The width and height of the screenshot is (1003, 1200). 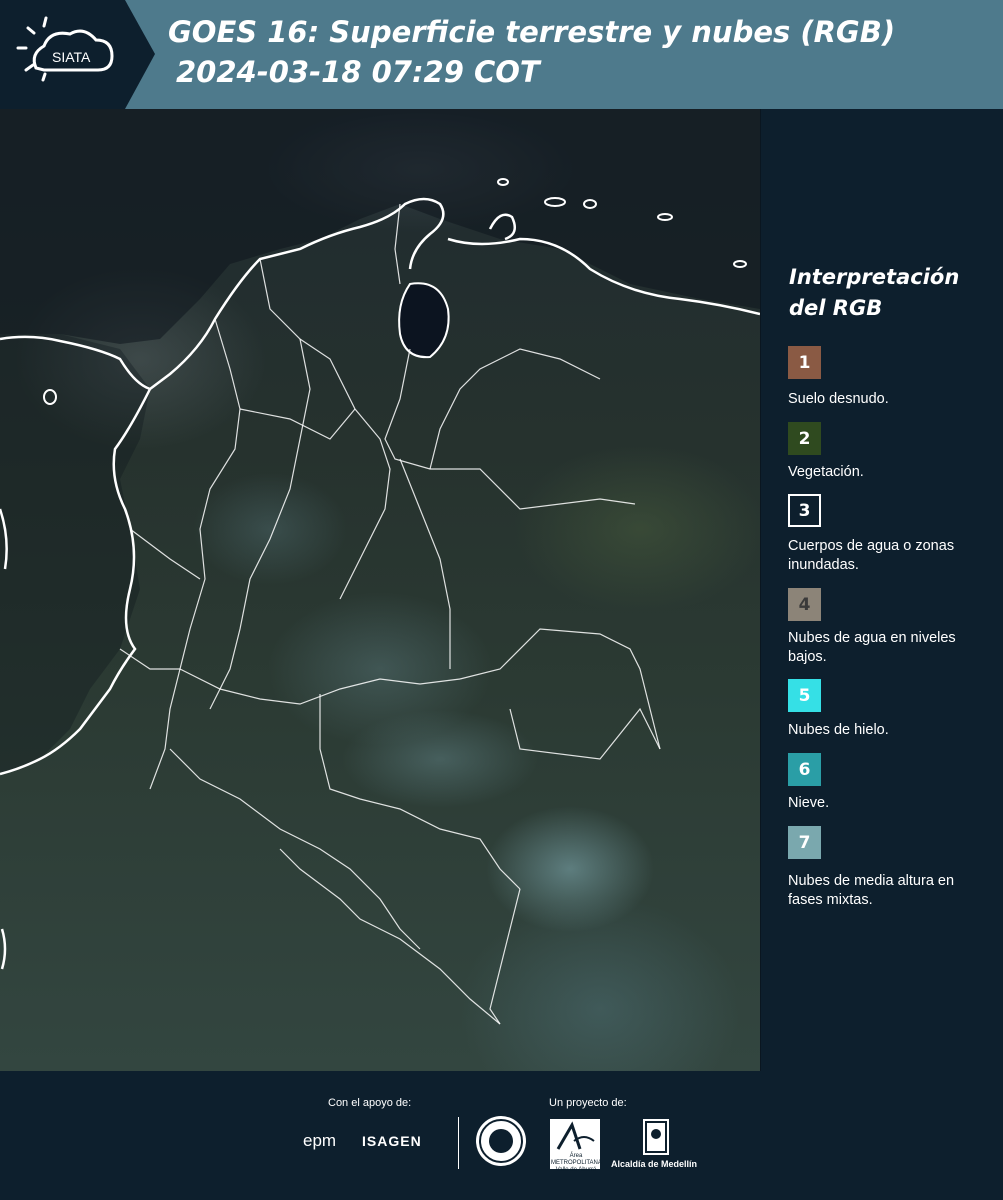 I want to click on siata-logo: SIATA, so click(x=77, y=54).